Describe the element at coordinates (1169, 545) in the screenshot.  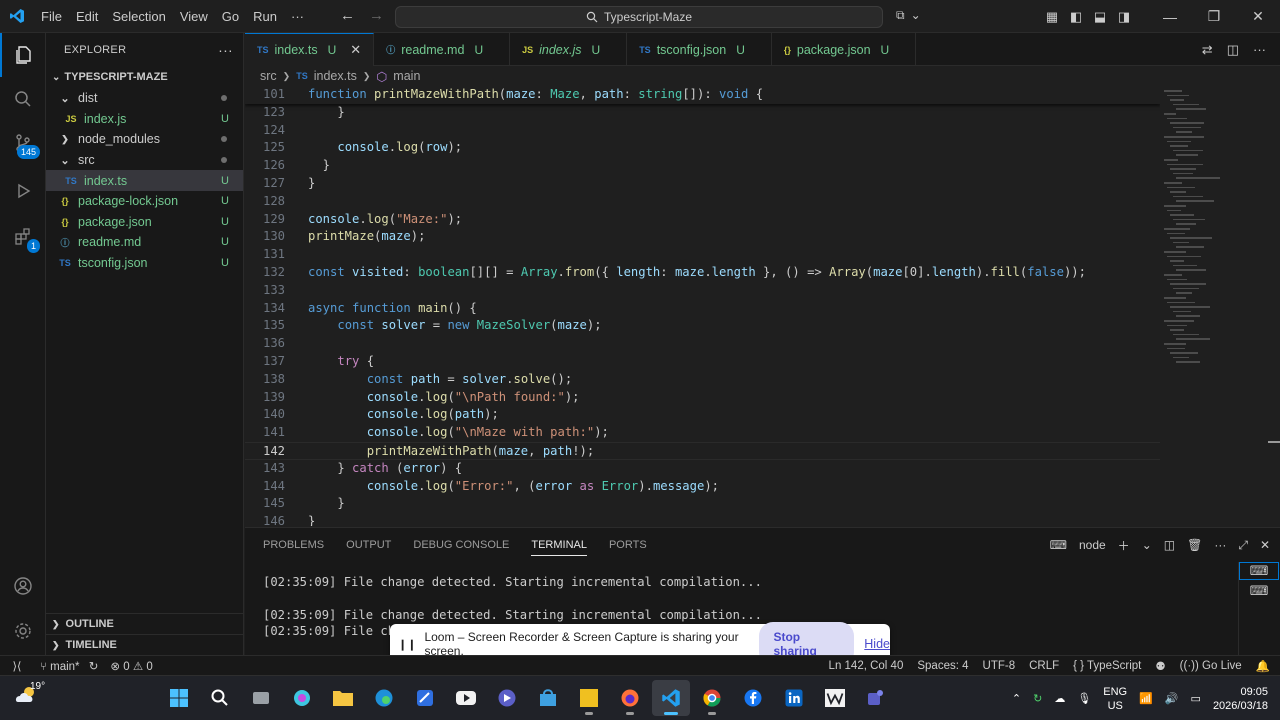
I see `split-terminal-icon: ◫` at that location.